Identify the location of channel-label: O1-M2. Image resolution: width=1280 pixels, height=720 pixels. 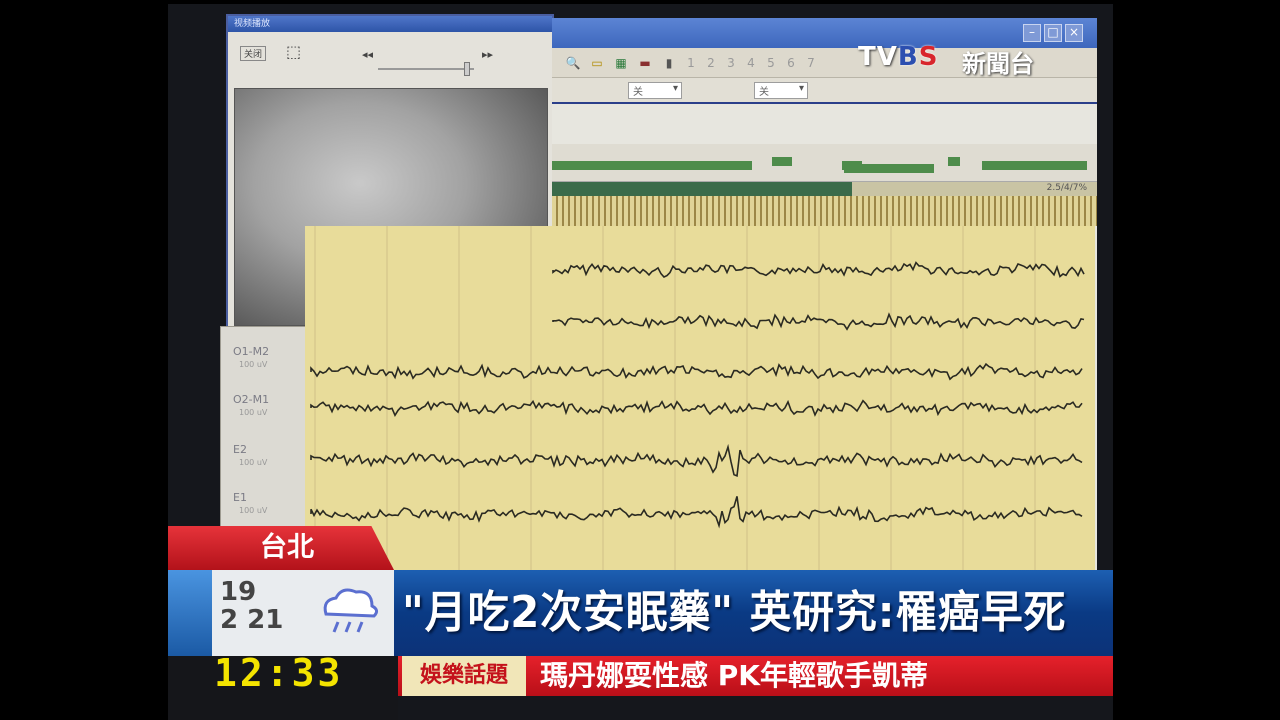
(251, 351).